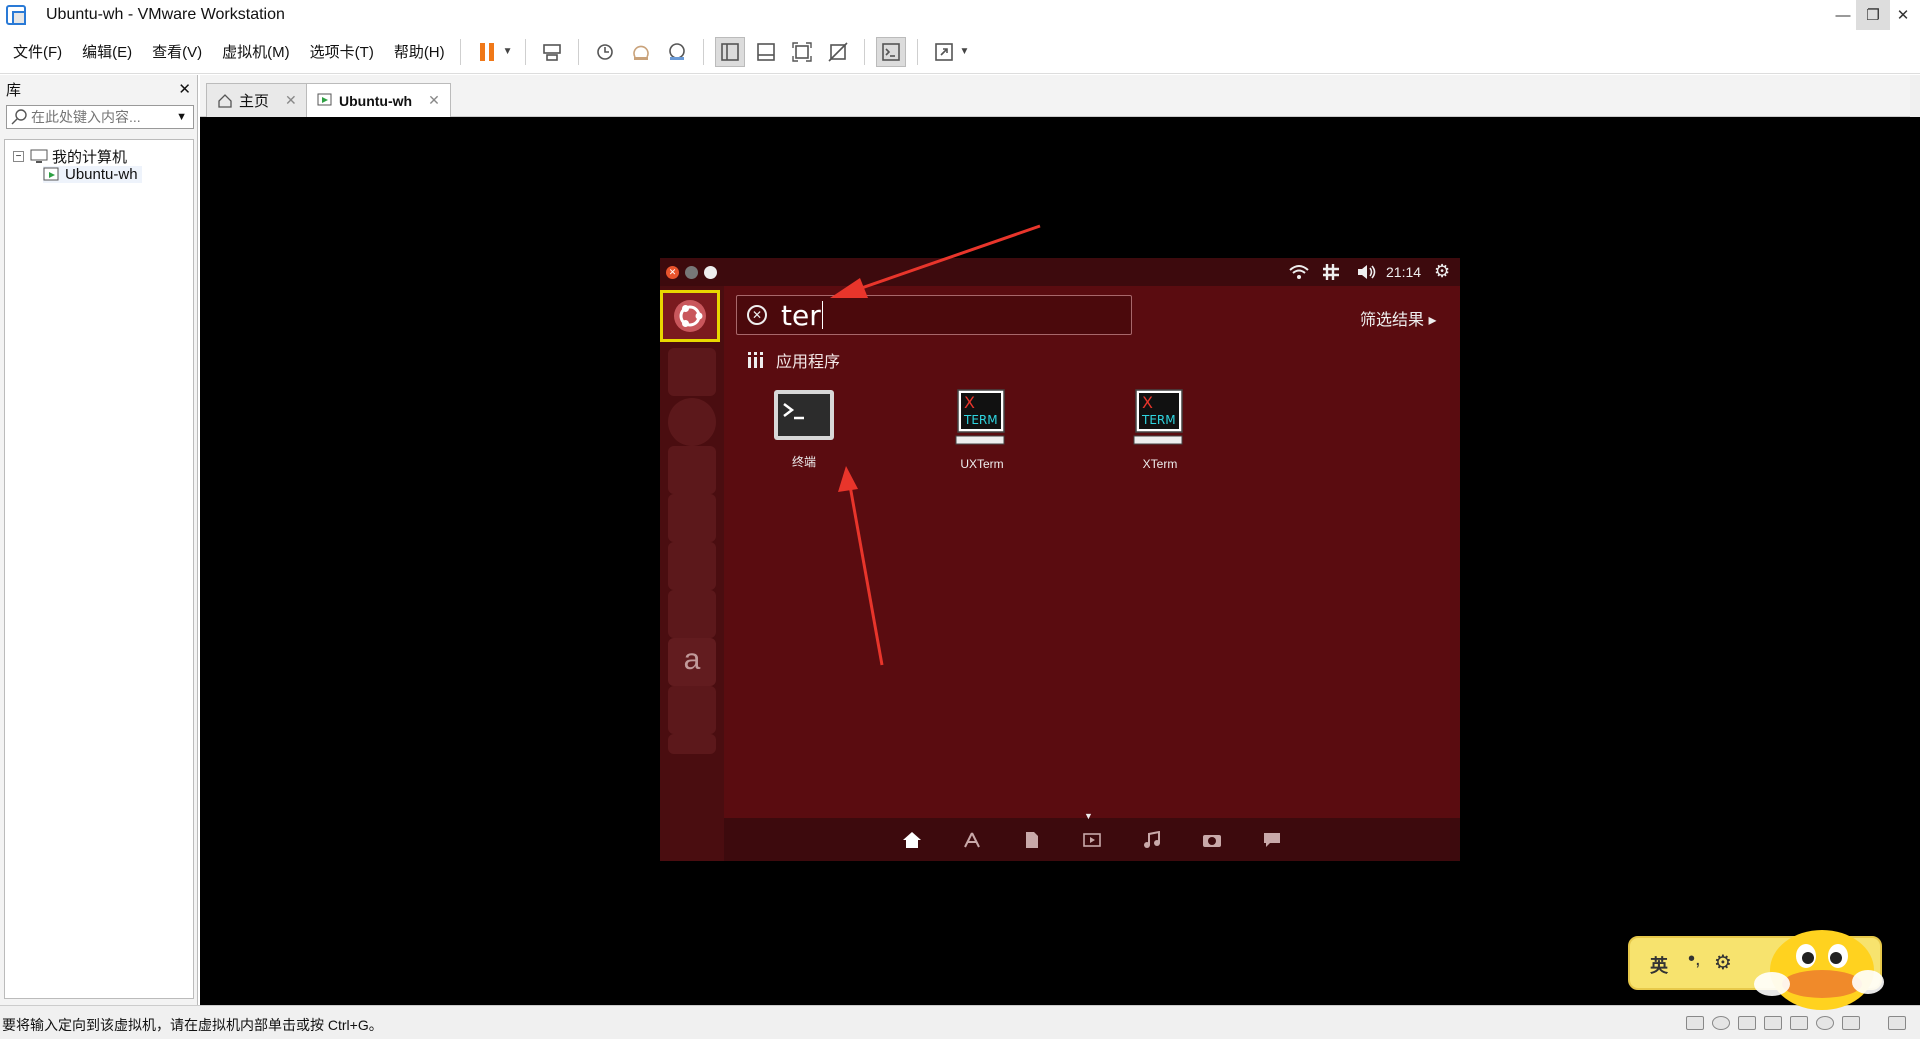  What do you see at coordinates (1773, 1023) in the screenshot?
I see `printer-status-icon` at bounding box center [1773, 1023].